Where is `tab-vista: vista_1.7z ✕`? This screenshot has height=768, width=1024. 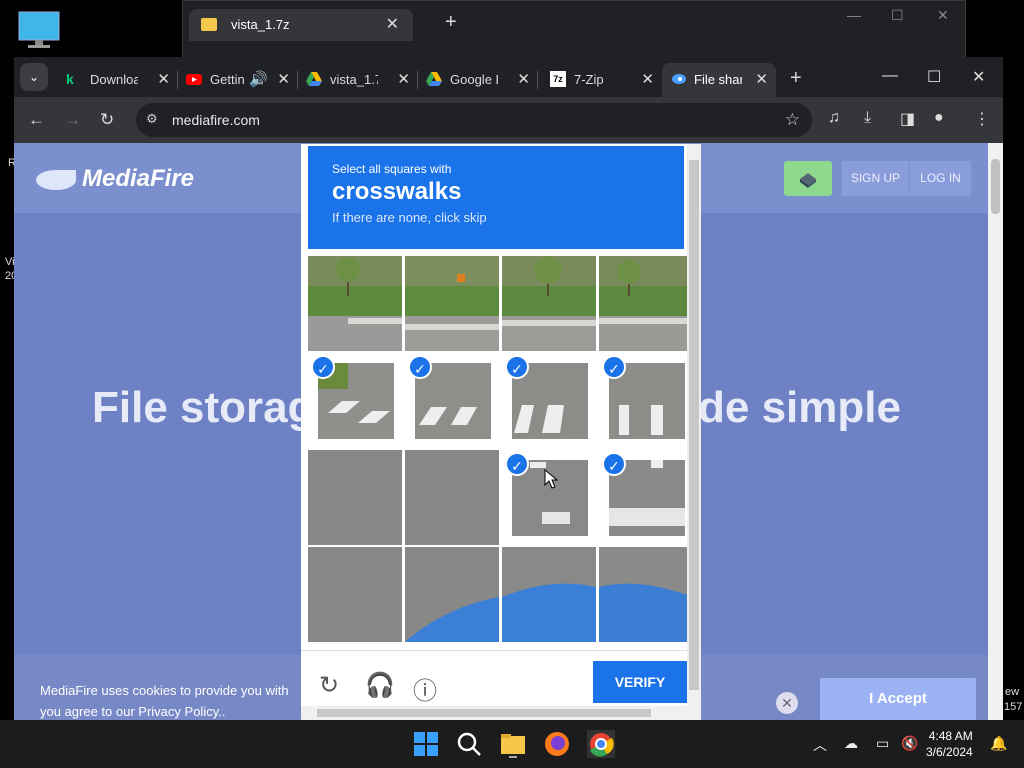 tab-vista: vista_1.7z ✕ is located at coordinates (301, 25).